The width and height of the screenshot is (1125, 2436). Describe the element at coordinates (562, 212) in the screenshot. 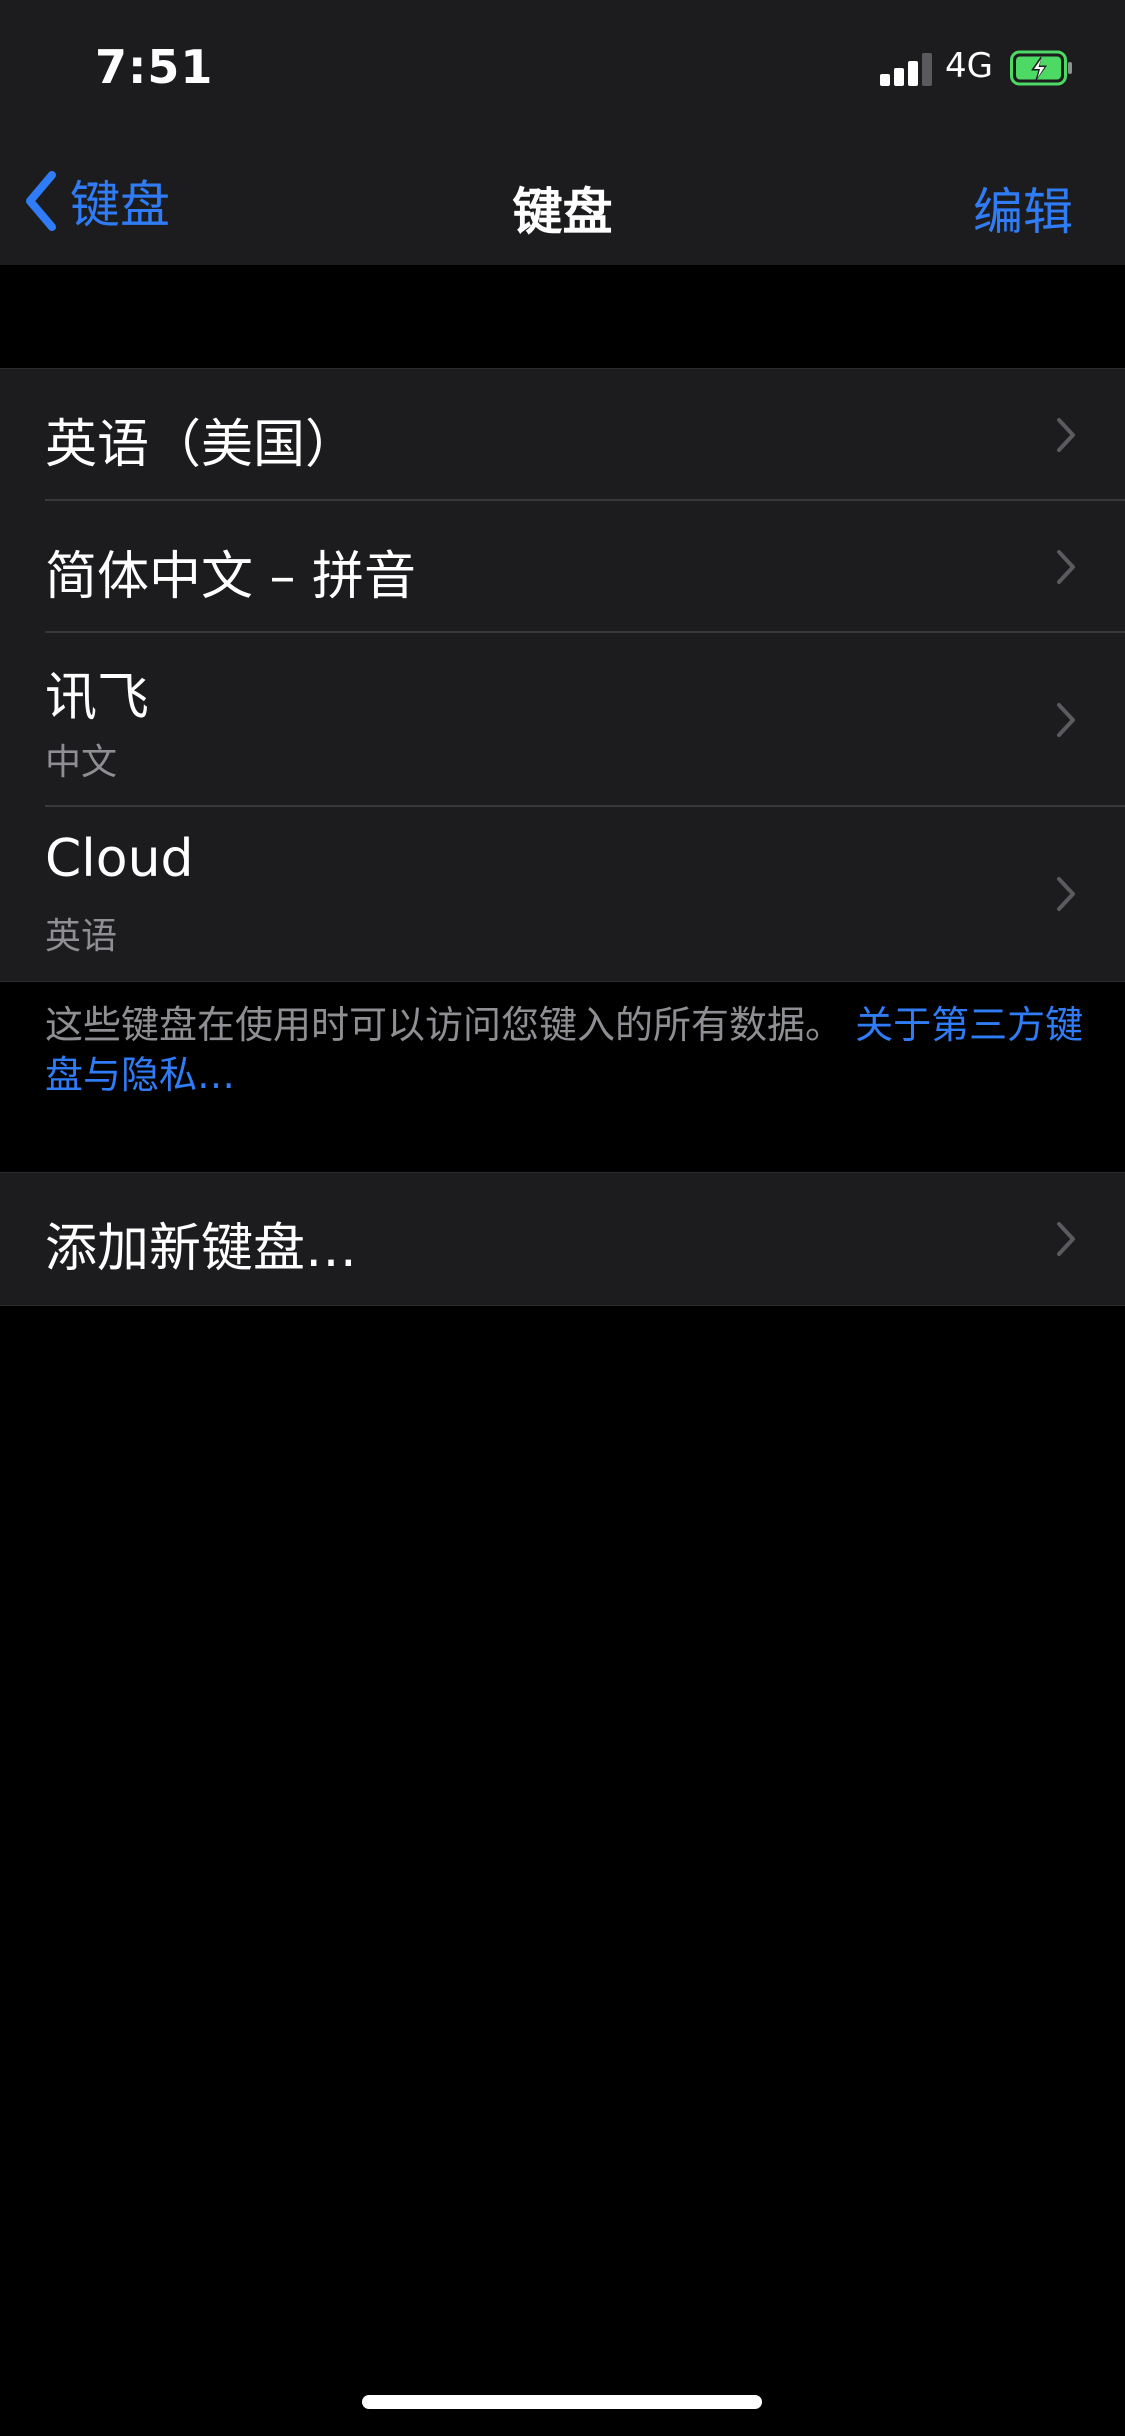

I see `page-title: 键盘` at that location.